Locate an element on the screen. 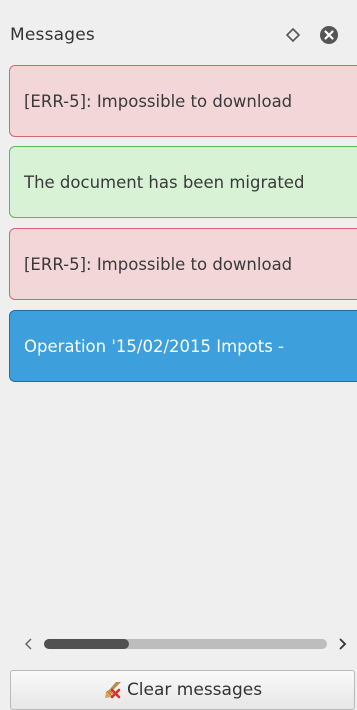  message-text: Operation '15/02/2015 Impots - is located at coordinates (154, 346).